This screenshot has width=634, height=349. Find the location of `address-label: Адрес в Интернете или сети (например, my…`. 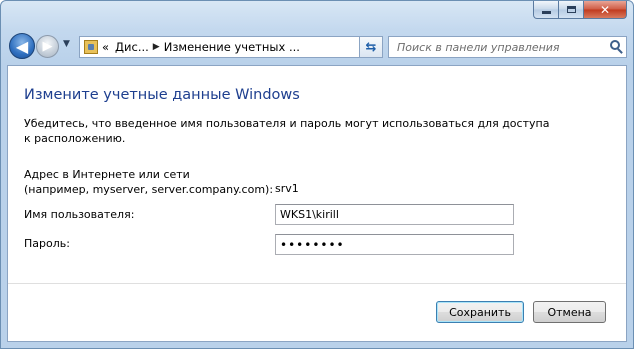

address-label: Адрес в Интернете или сети (например, my… is located at coordinates (148, 182).